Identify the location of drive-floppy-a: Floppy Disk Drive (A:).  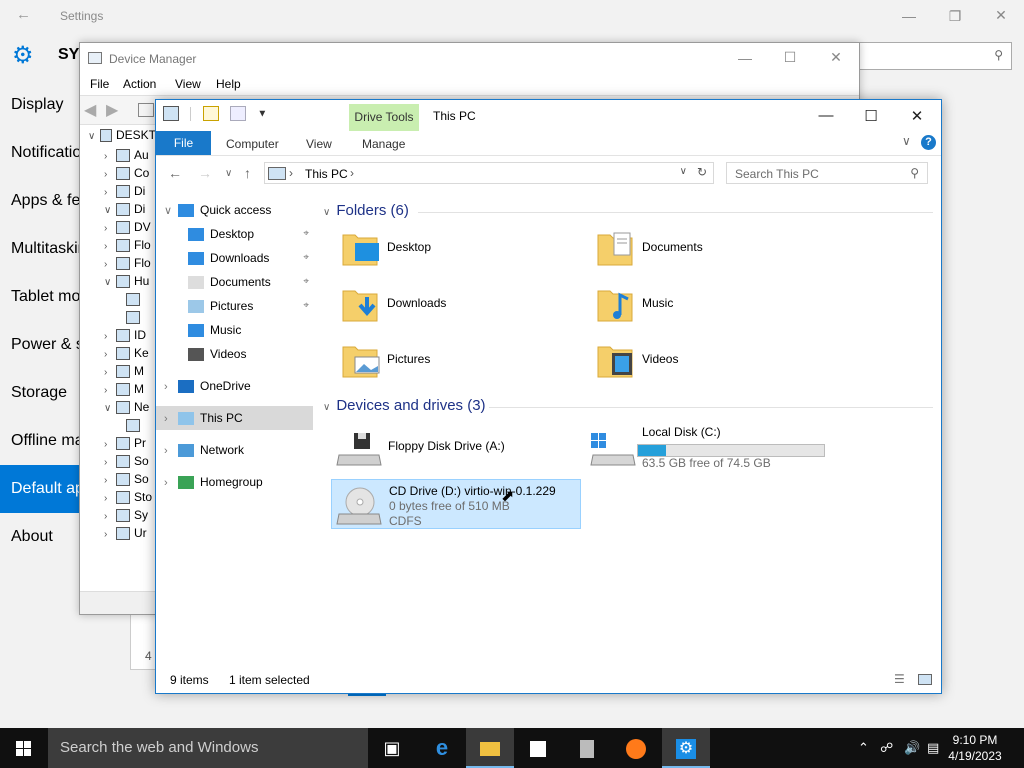
(456, 448).